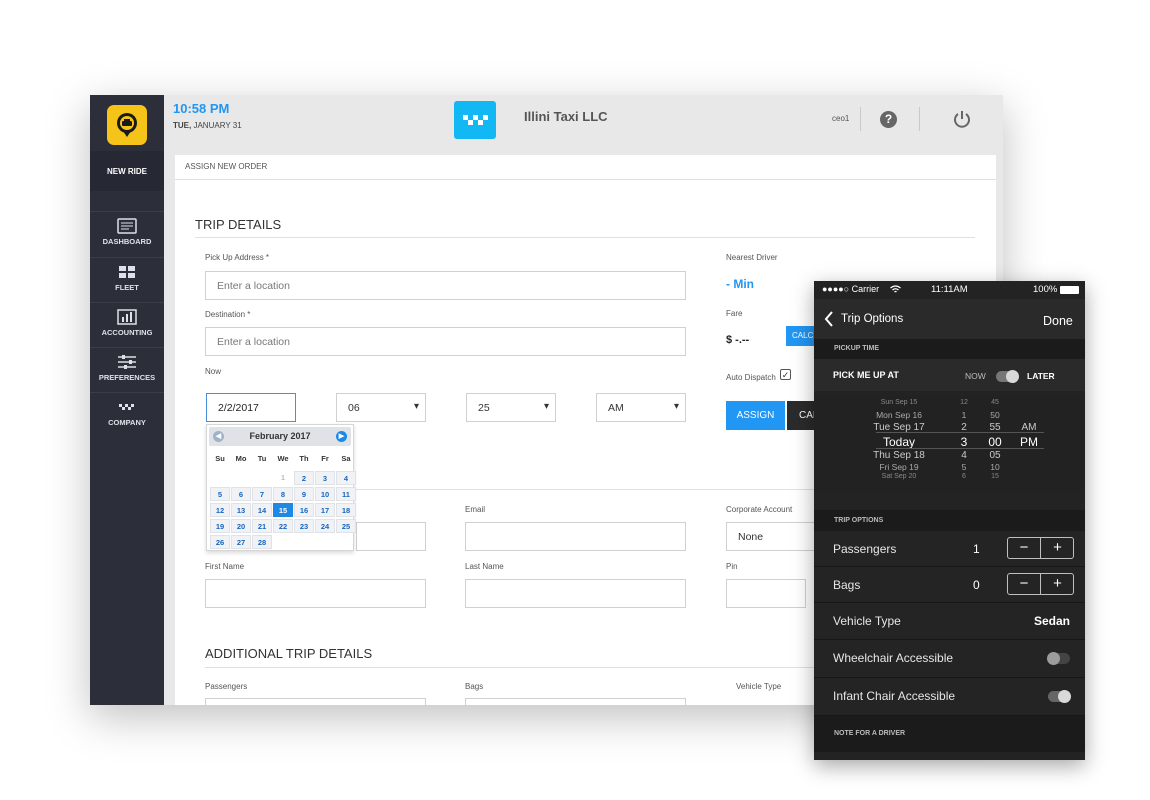  What do you see at coordinates (766, 593) in the screenshot?
I see `pin-input` at bounding box center [766, 593].